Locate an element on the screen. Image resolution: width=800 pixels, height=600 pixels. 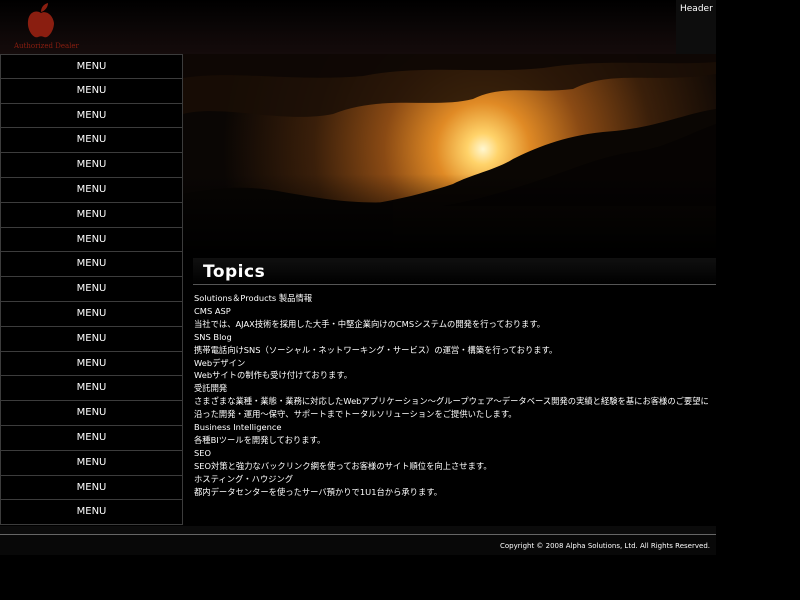
topic-line: ホスティング・ハウジング is located at coordinates (244, 478).